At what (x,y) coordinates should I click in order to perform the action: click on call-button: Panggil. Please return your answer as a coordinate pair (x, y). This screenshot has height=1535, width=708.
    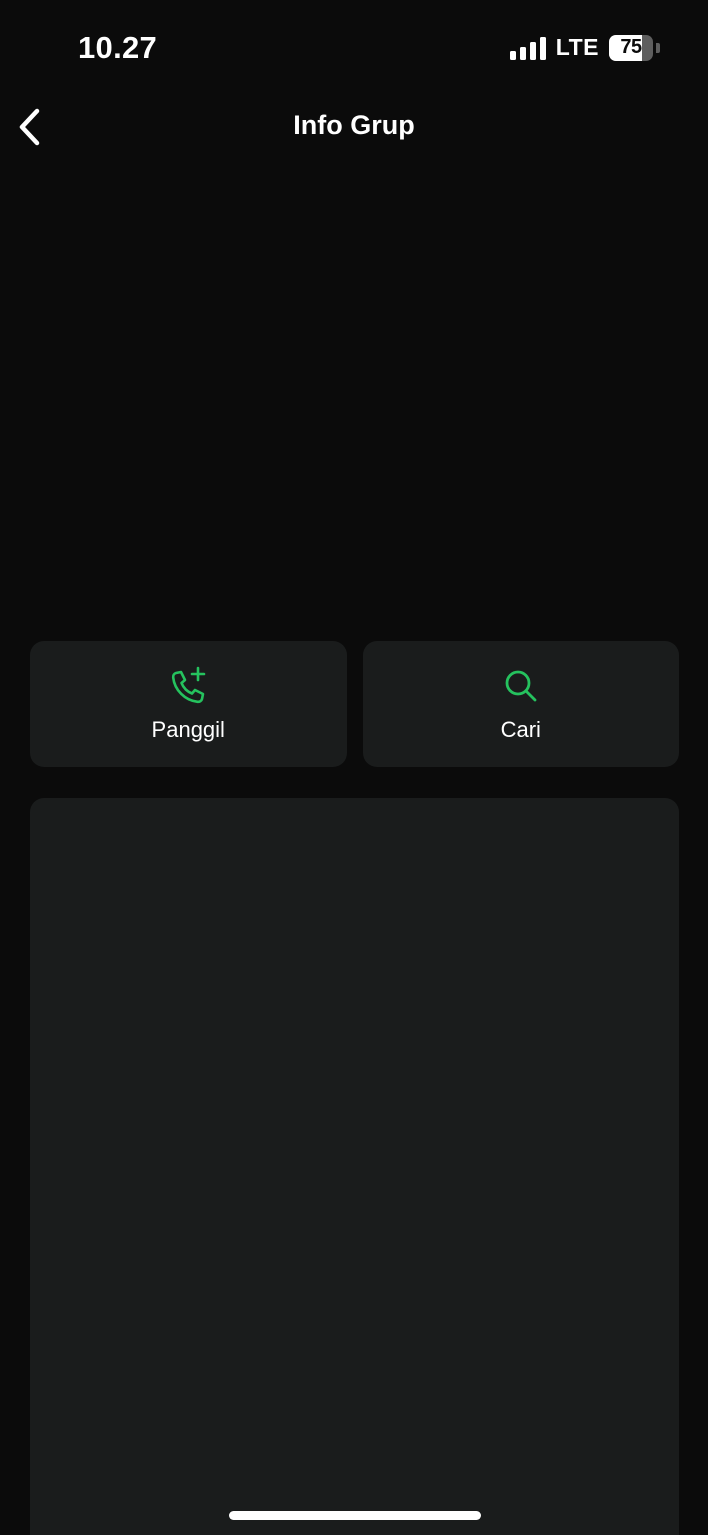
    Looking at the image, I should click on (188, 704).